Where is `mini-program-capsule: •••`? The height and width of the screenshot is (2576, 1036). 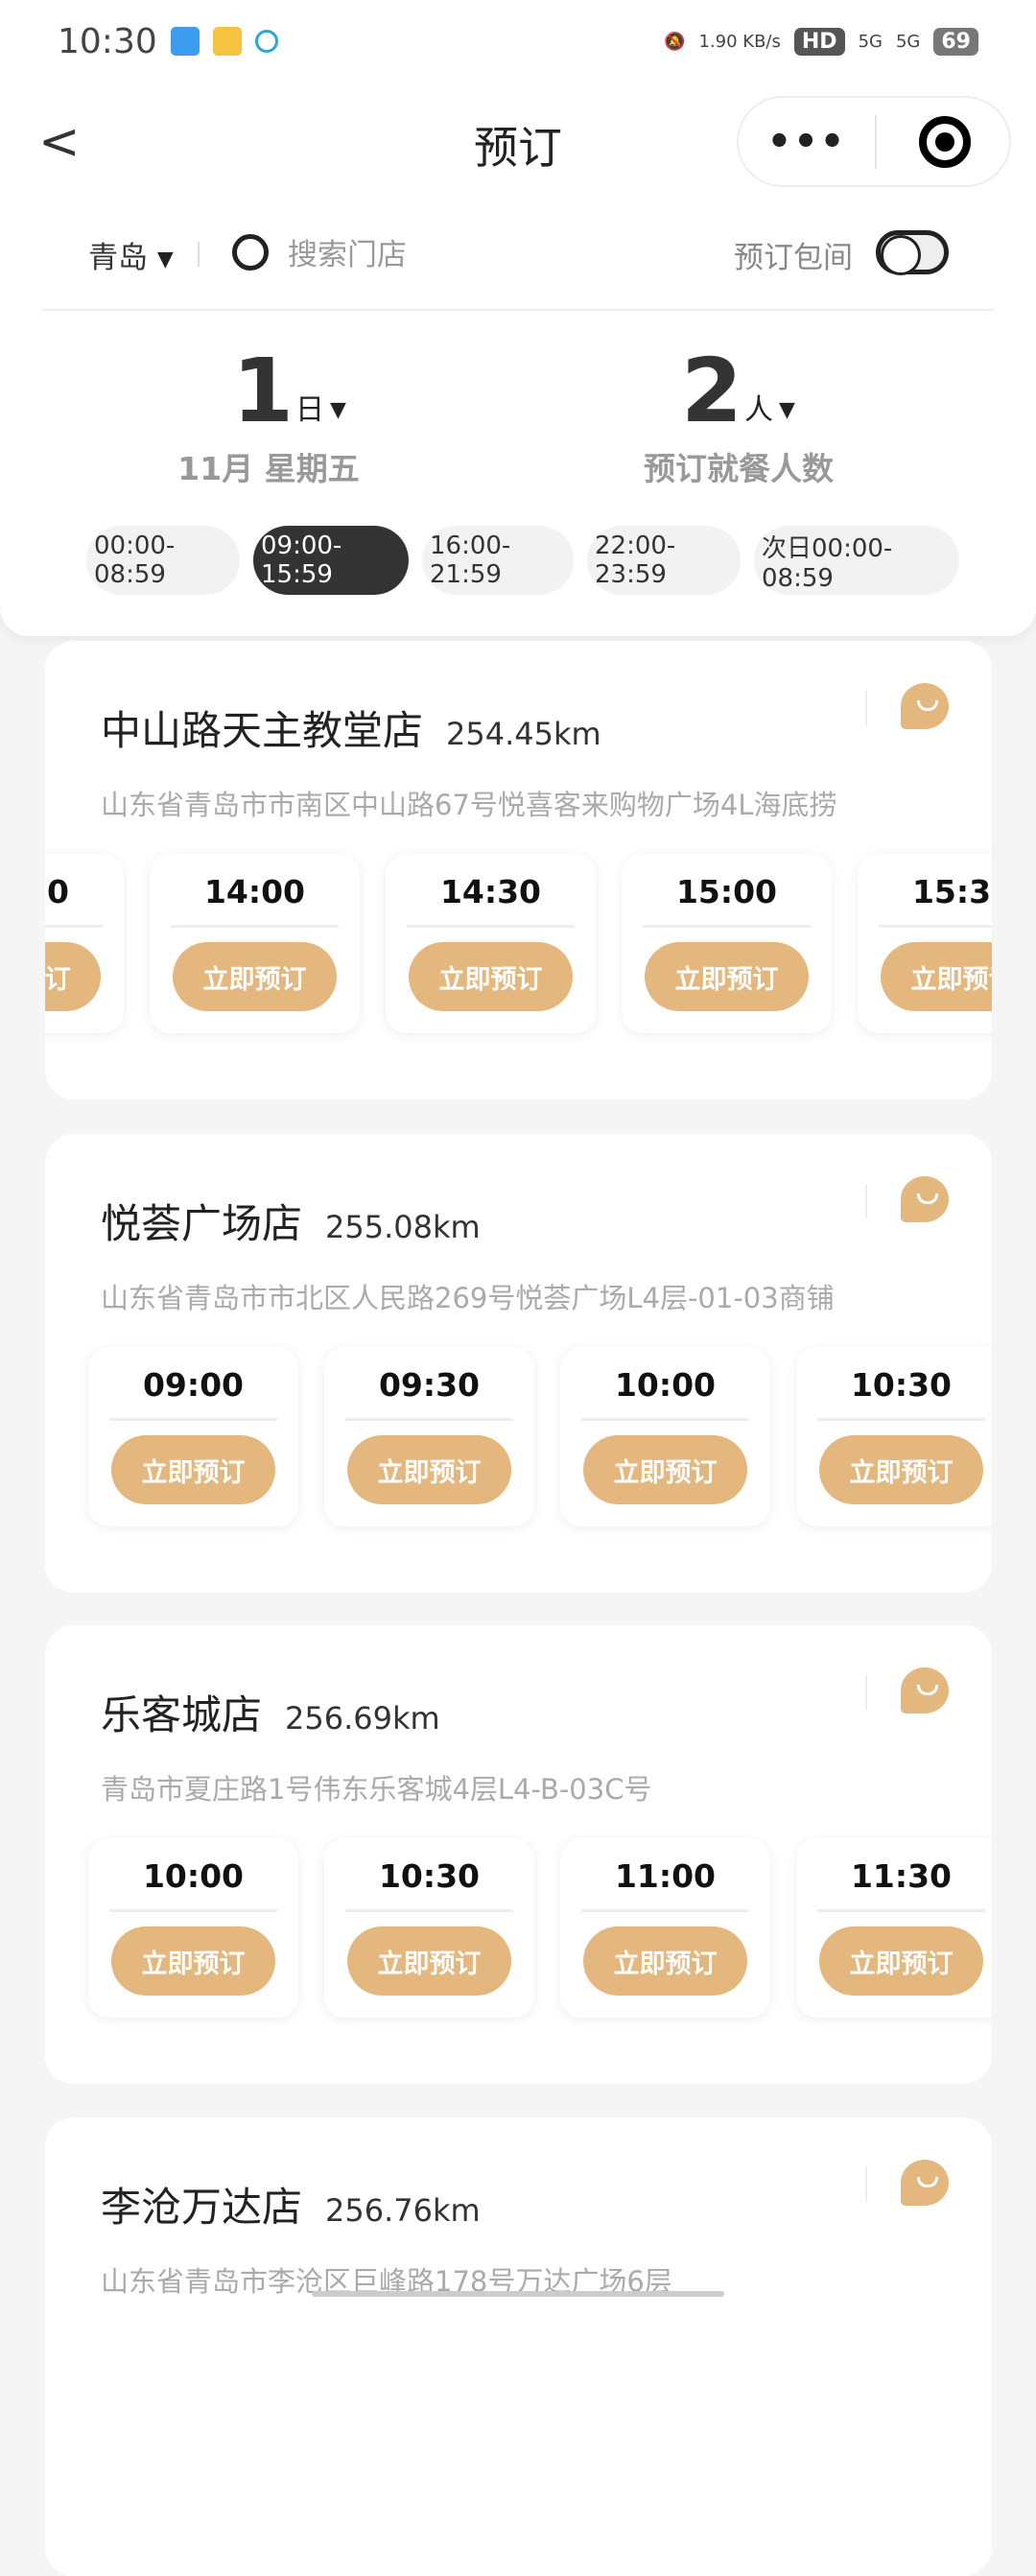
mini-program-capsule: ••• is located at coordinates (874, 142).